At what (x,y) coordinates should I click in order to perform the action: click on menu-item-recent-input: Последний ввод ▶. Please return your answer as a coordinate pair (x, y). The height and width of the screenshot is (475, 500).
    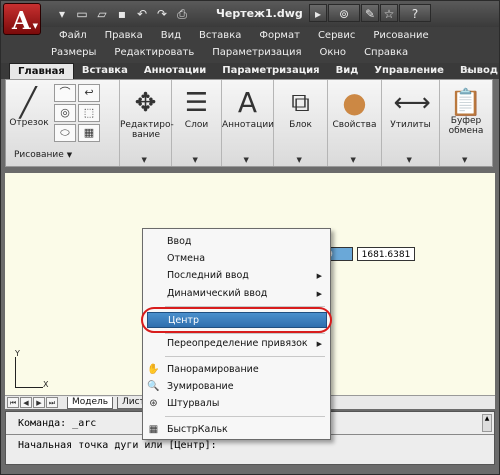
    Looking at the image, I should click on (236, 276).